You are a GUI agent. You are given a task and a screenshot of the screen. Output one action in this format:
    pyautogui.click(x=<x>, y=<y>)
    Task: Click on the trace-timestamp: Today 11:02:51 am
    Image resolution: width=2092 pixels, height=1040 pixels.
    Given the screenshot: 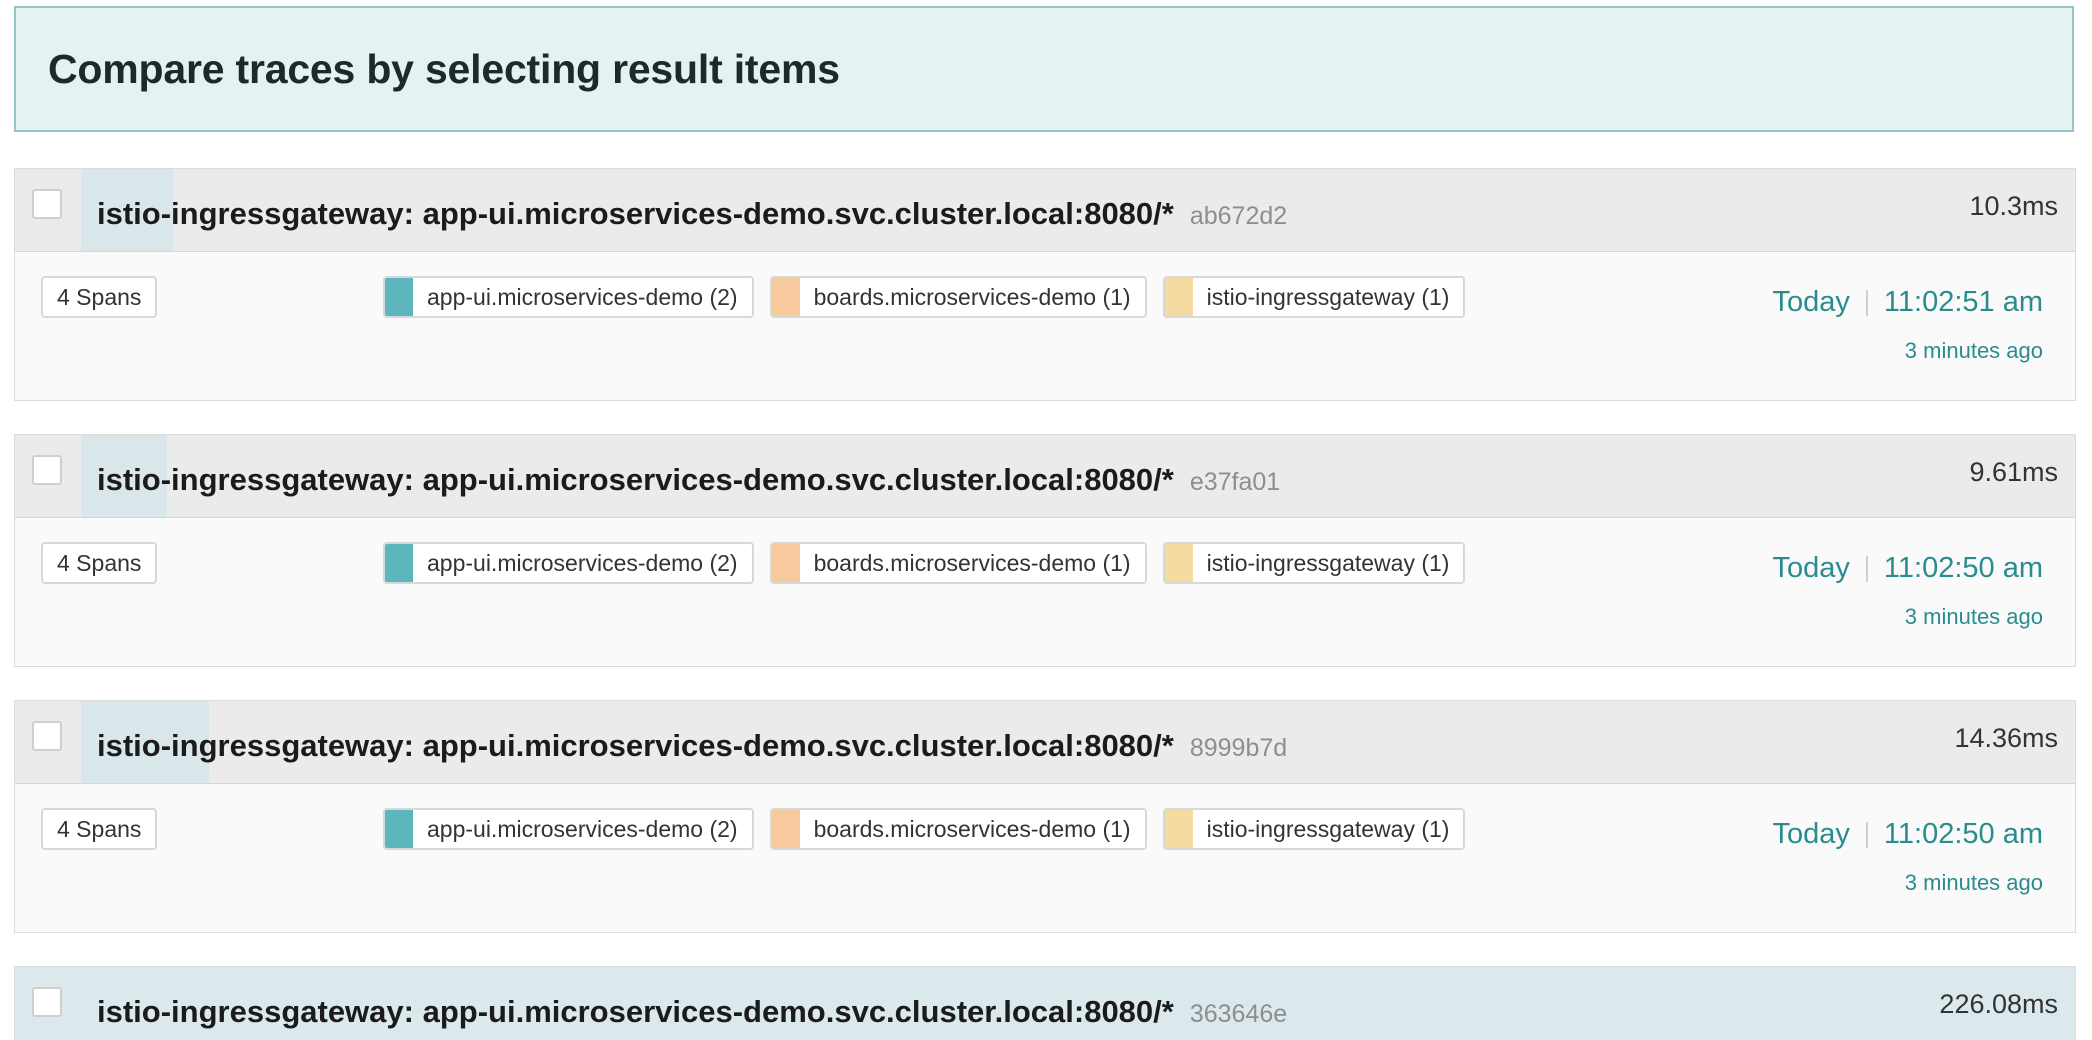 What is the action you would take?
    pyautogui.click(x=1908, y=302)
    